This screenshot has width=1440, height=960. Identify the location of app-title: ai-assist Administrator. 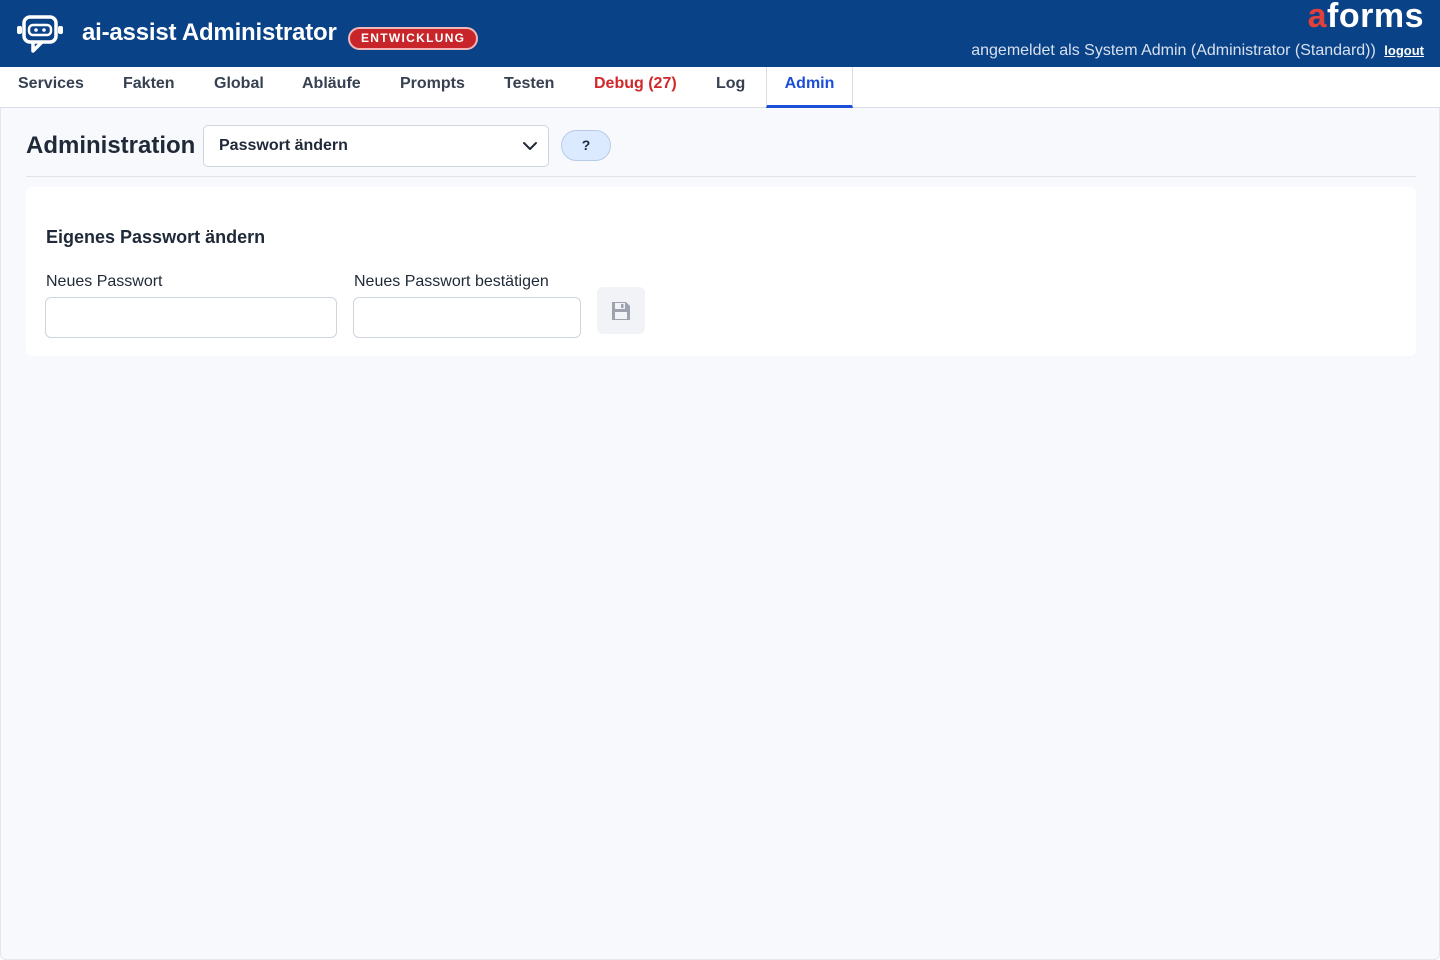
(209, 32).